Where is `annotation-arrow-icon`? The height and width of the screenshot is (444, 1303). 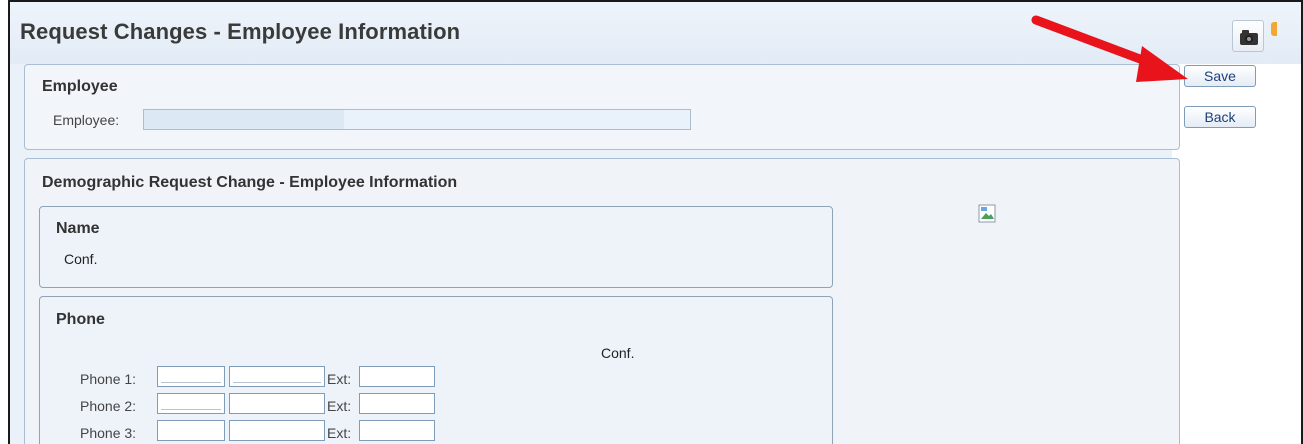 annotation-arrow-icon is located at coordinates (1109, 48).